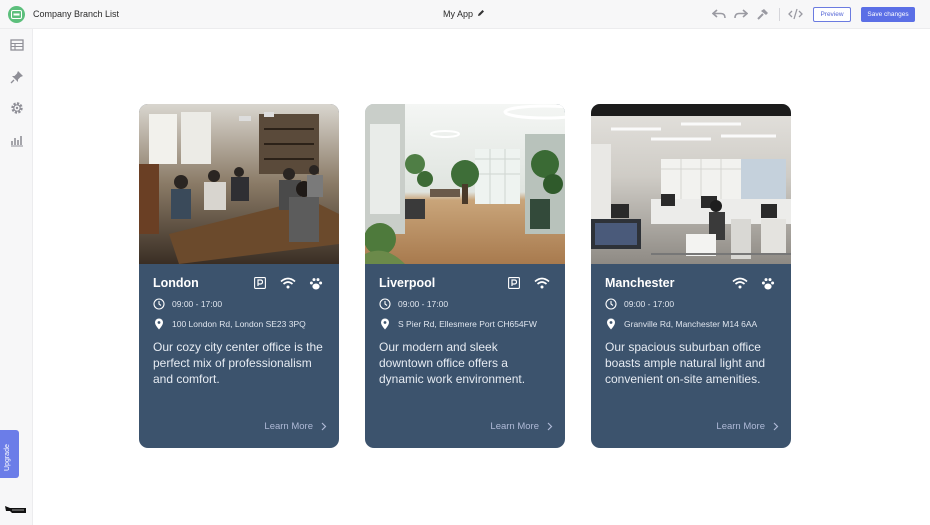  I want to click on redo-icon, so click(741, 14).